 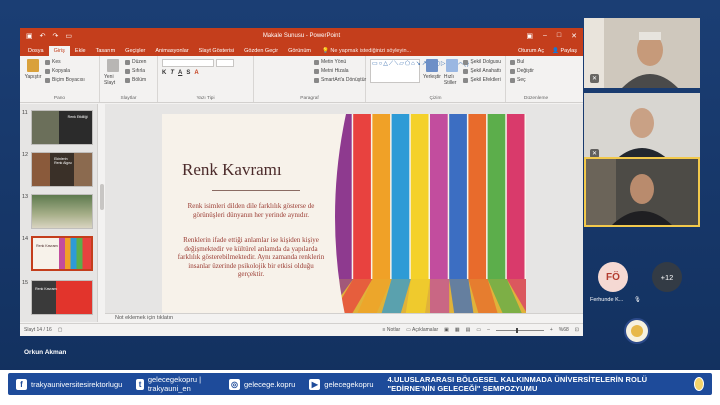 I want to click on new-slide-label: Yeni Slayt, so click(x=110, y=80).